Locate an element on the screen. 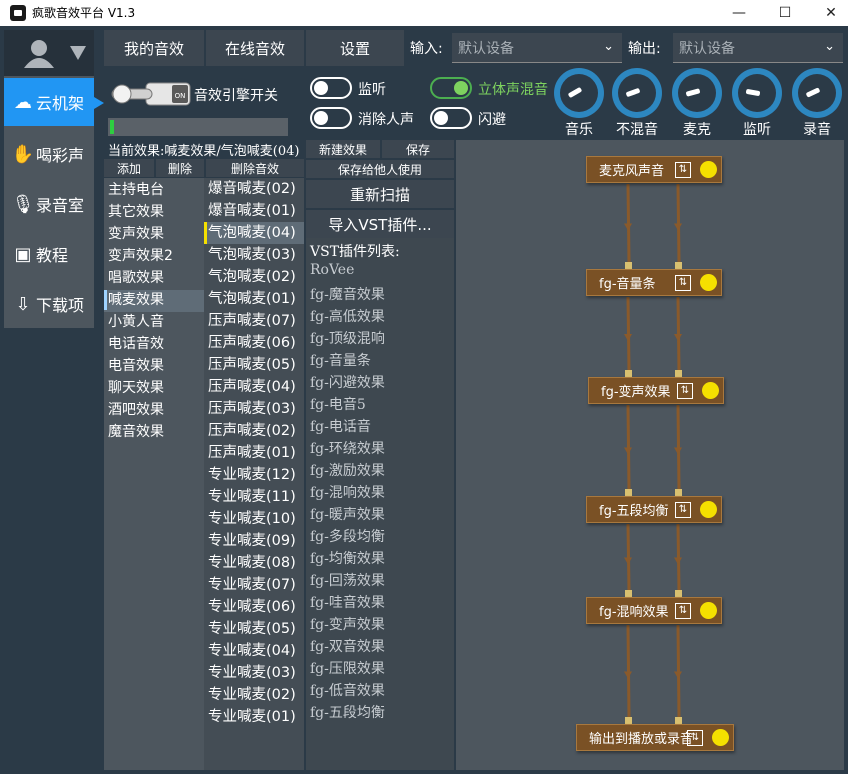  effect-item: 专业喊麦(10) is located at coordinates (254, 519).